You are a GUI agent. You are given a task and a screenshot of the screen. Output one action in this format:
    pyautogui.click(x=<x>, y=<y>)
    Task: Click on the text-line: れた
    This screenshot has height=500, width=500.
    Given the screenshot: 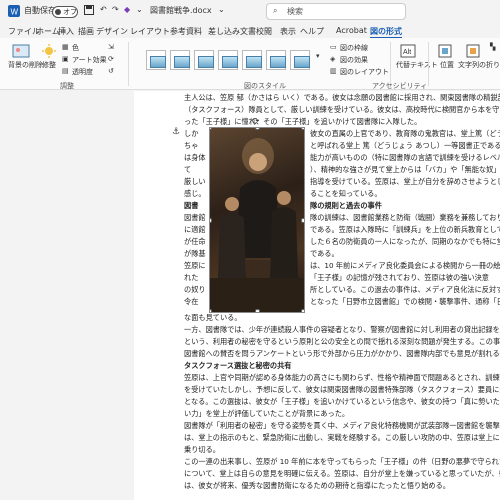 What is the action you would take?
    pyautogui.click(x=191, y=277)
    